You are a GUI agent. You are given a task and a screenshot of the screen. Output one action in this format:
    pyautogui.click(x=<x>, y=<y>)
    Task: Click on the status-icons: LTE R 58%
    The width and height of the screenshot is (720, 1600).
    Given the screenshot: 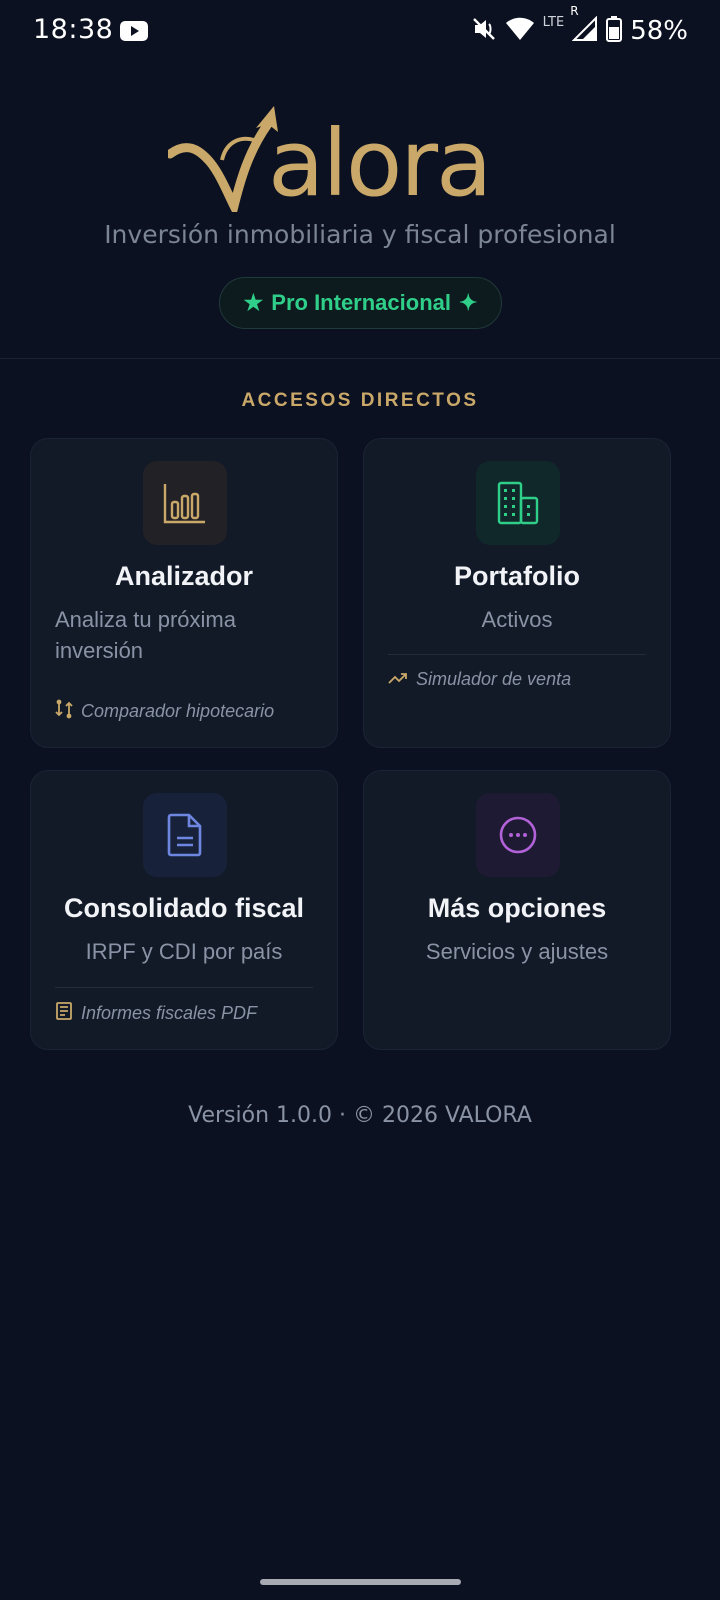 What is the action you would take?
    pyautogui.click(x=579, y=26)
    